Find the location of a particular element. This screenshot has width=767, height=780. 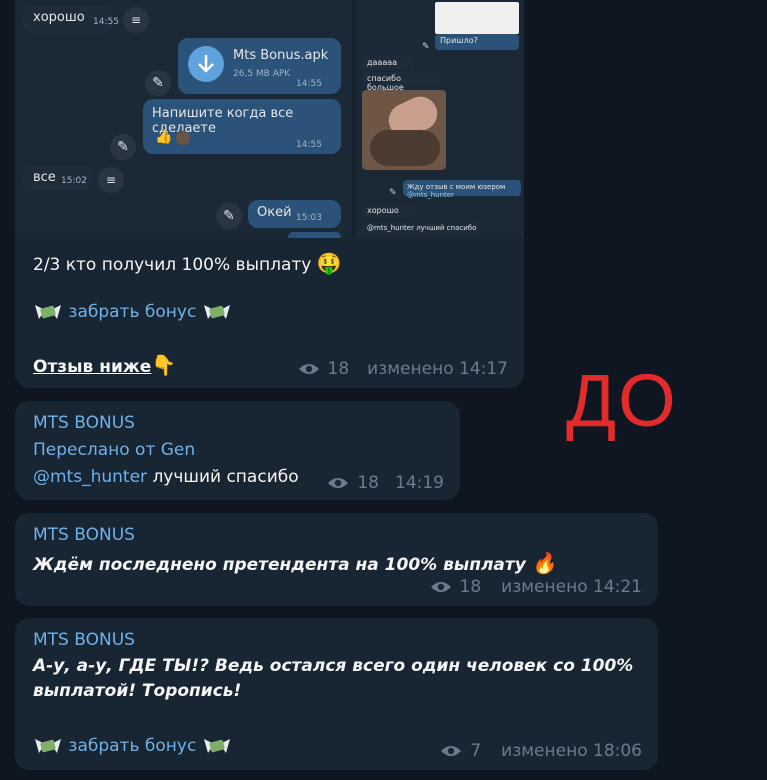

user-mention: @mts_hunter is located at coordinates (90, 477).